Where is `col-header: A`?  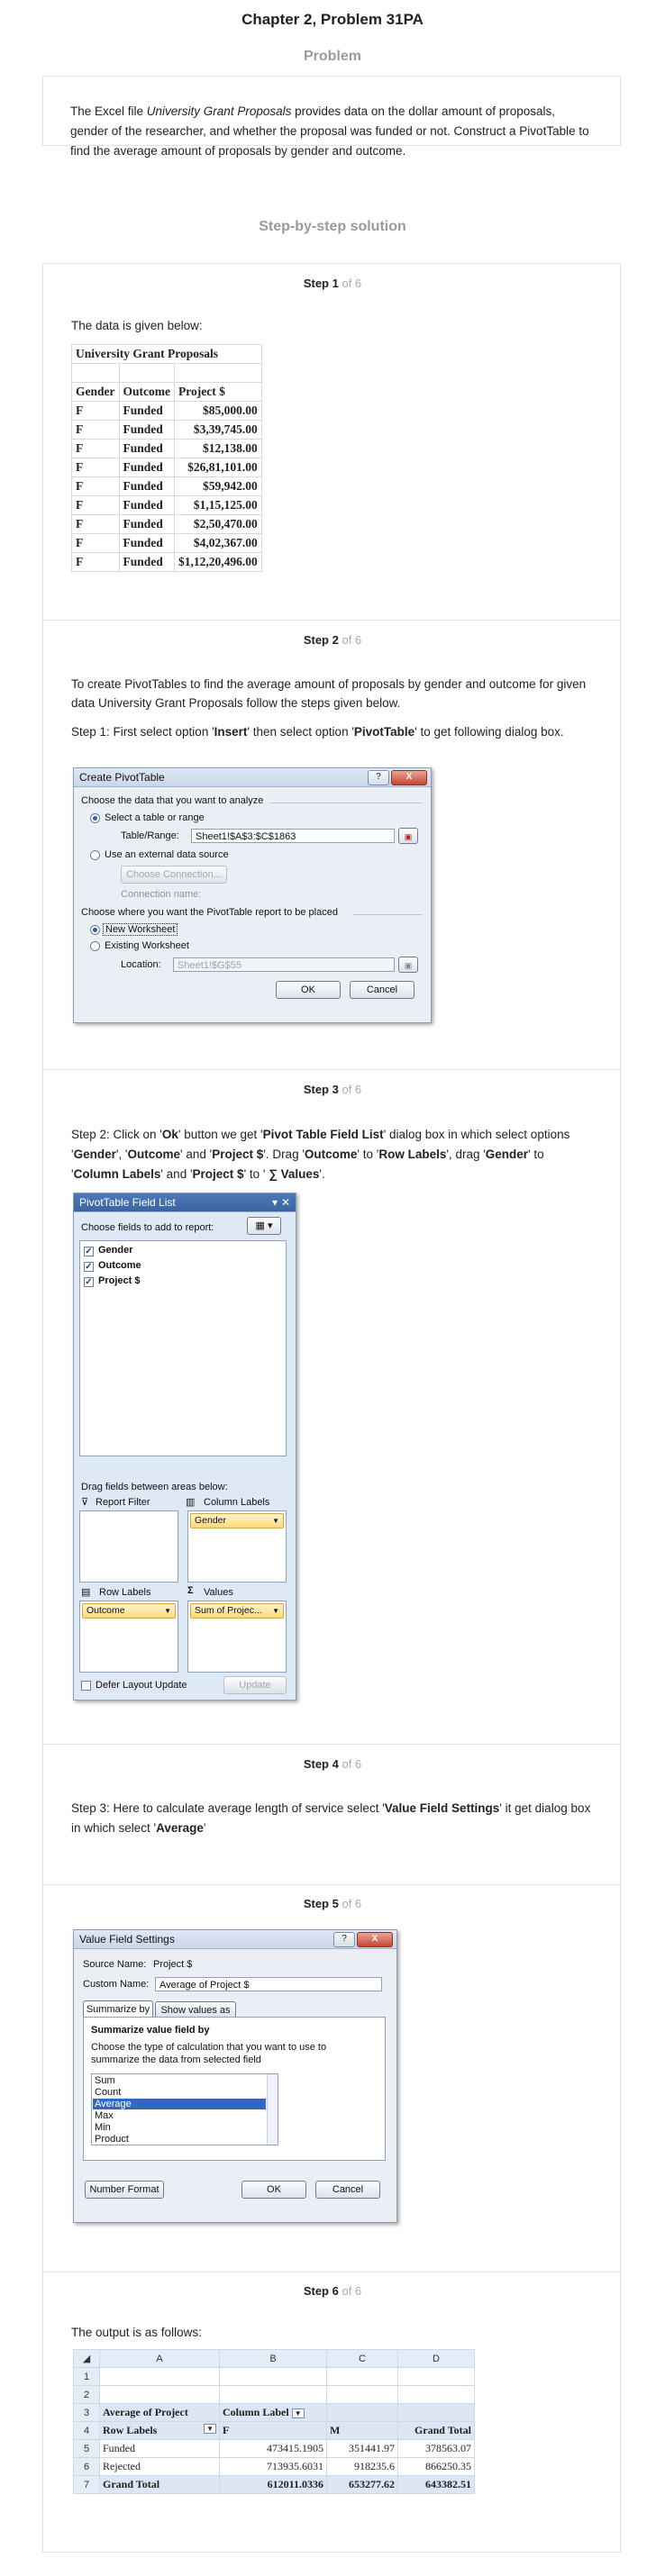
col-header: A is located at coordinates (159, 2358).